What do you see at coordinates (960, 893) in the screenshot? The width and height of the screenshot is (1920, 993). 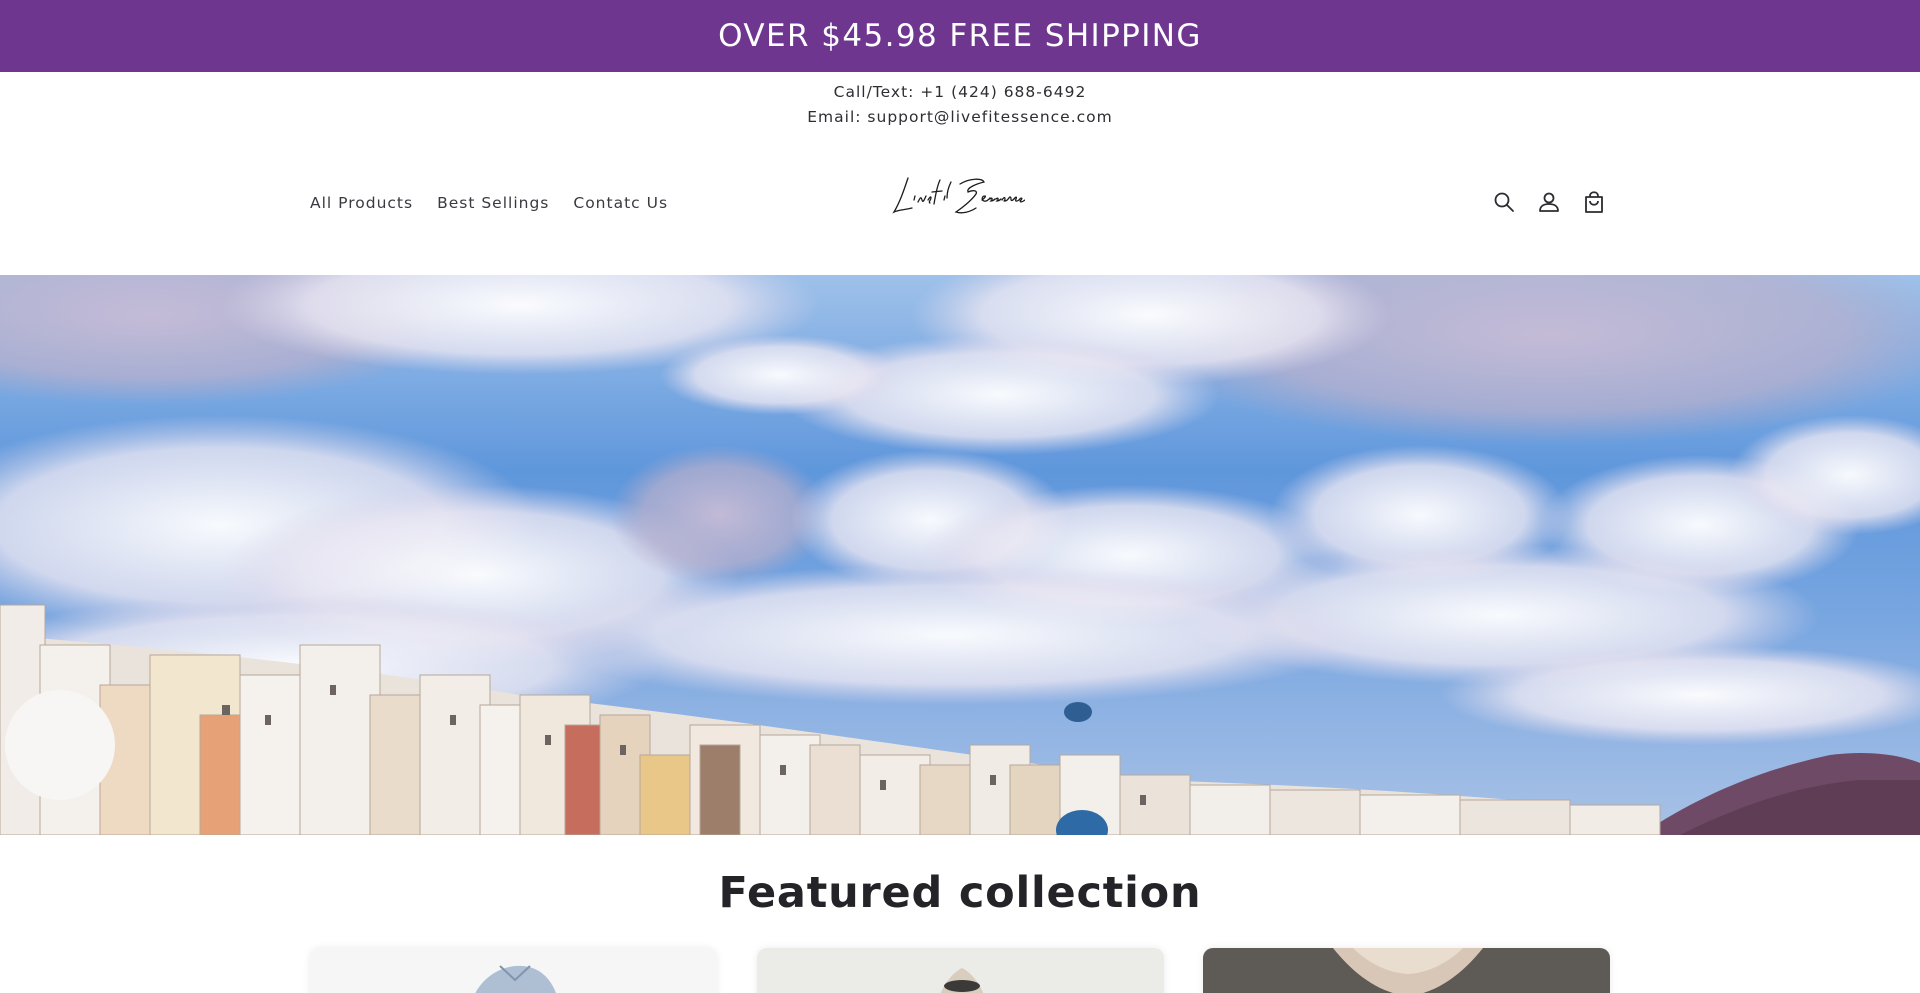 I see `featured-collection-heading: Featured collection` at bounding box center [960, 893].